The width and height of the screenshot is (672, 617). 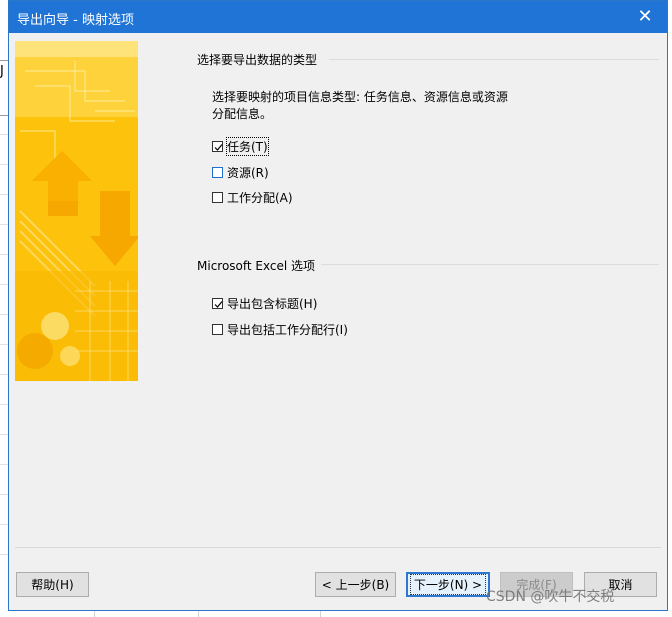 I want to click on checkbox-tasks: 任务(T), so click(x=240, y=146).